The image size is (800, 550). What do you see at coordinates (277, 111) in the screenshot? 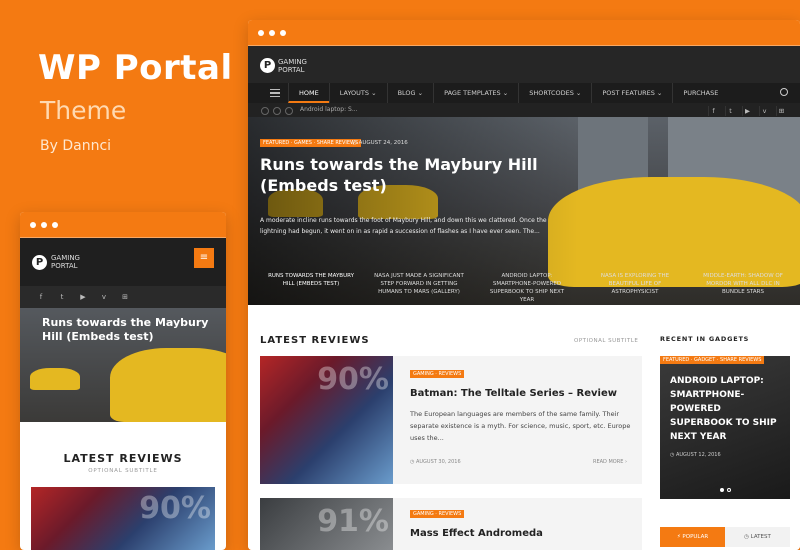
I see `ticker-pause-icon` at bounding box center [277, 111].